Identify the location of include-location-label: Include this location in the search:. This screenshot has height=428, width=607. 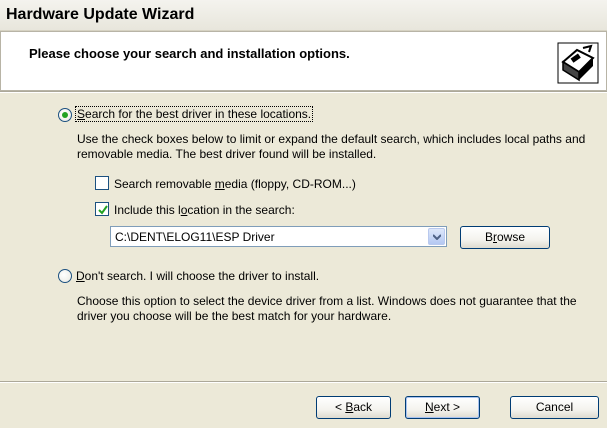
(204, 210).